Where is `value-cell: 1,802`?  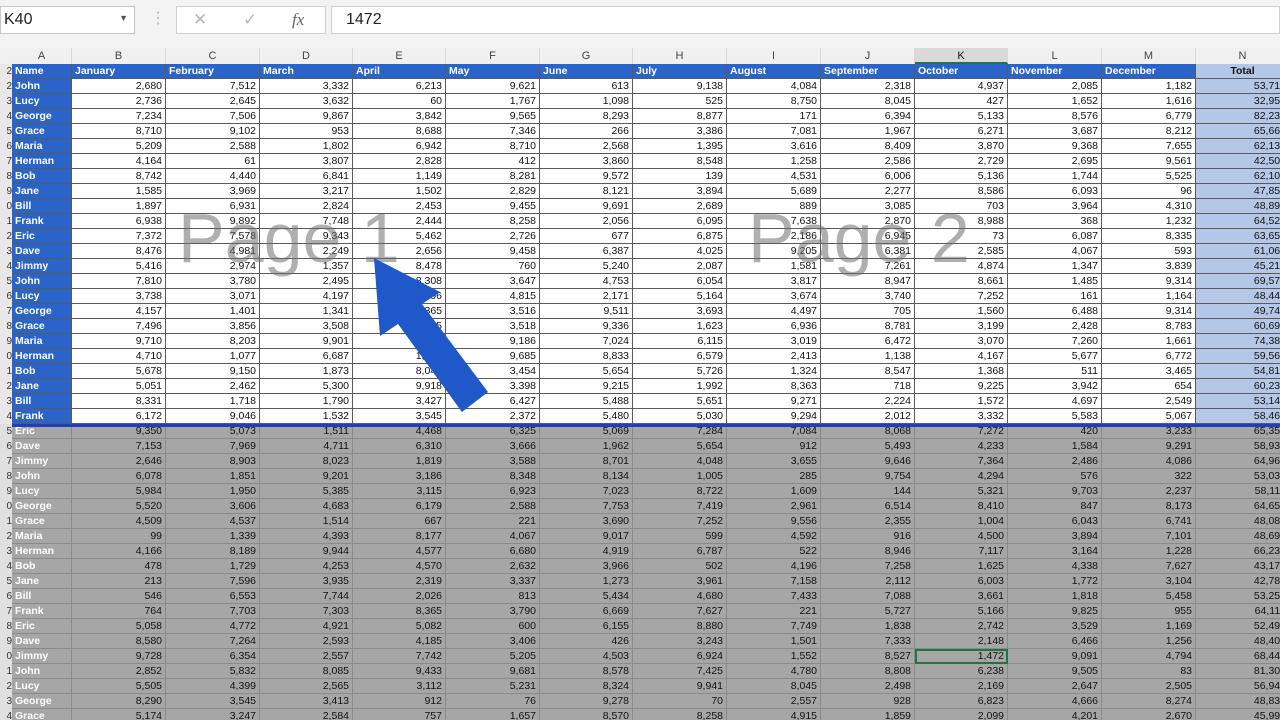
value-cell: 1,802 is located at coordinates (306, 146).